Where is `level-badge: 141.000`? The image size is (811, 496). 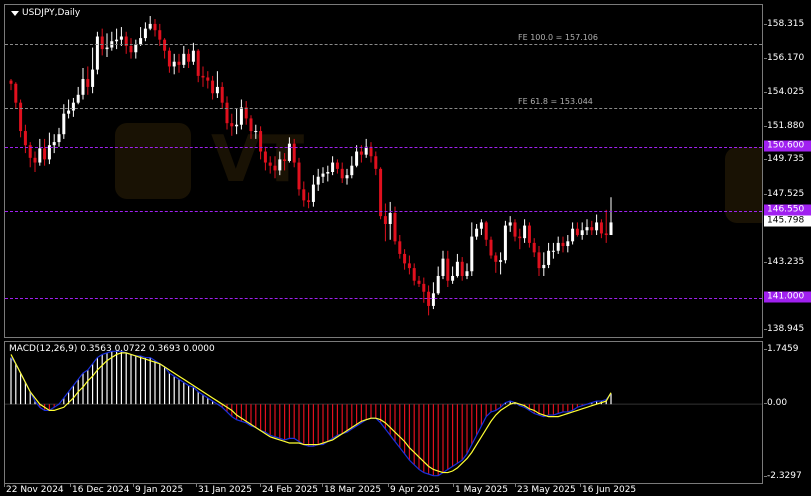
level-badge: 141.000 is located at coordinates (787, 297).